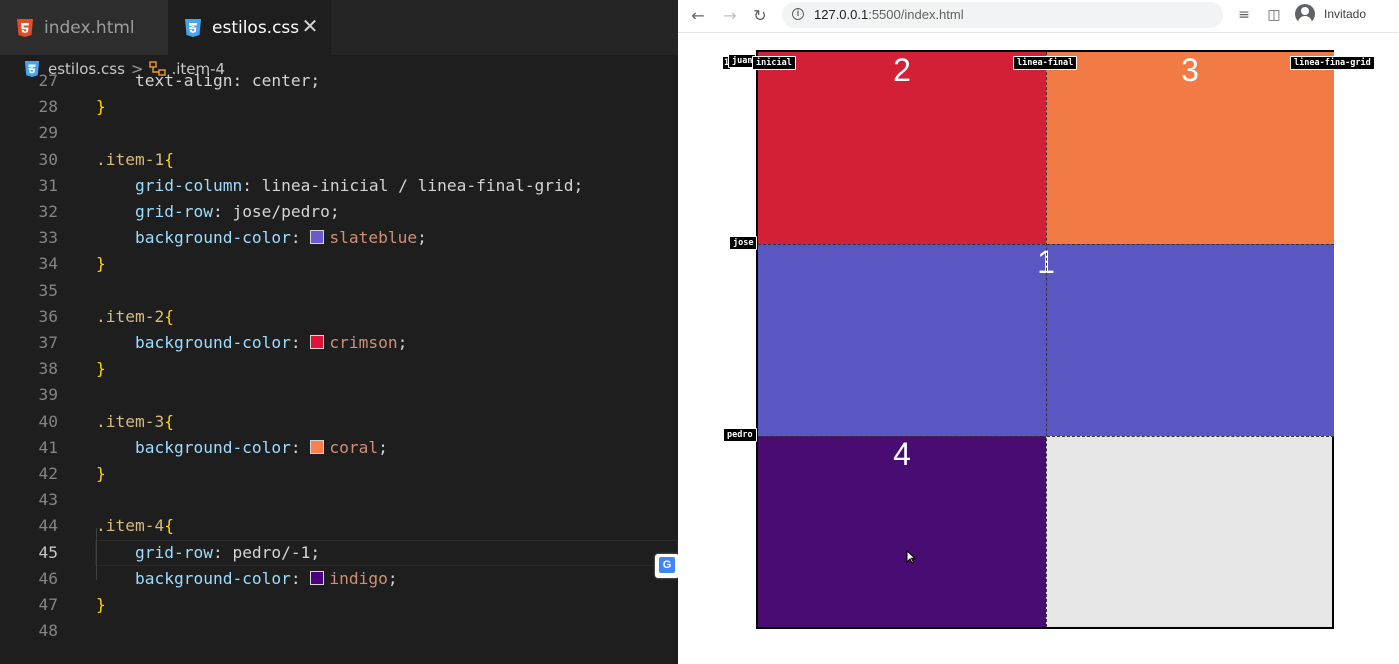 The width and height of the screenshot is (1399, 664). What do you see at coordinates (339, 264) in the screenshot?
I see `code-line: 34}` at bounding box center [339, 264].